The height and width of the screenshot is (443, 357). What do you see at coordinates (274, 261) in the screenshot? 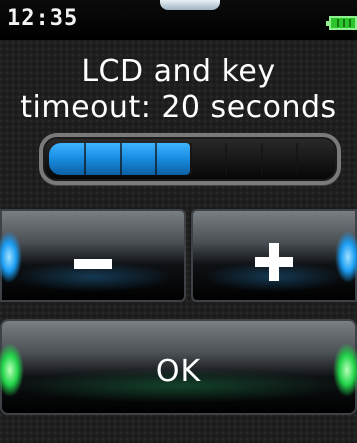
I see `plus-icon` at bounding box center [274, 261].